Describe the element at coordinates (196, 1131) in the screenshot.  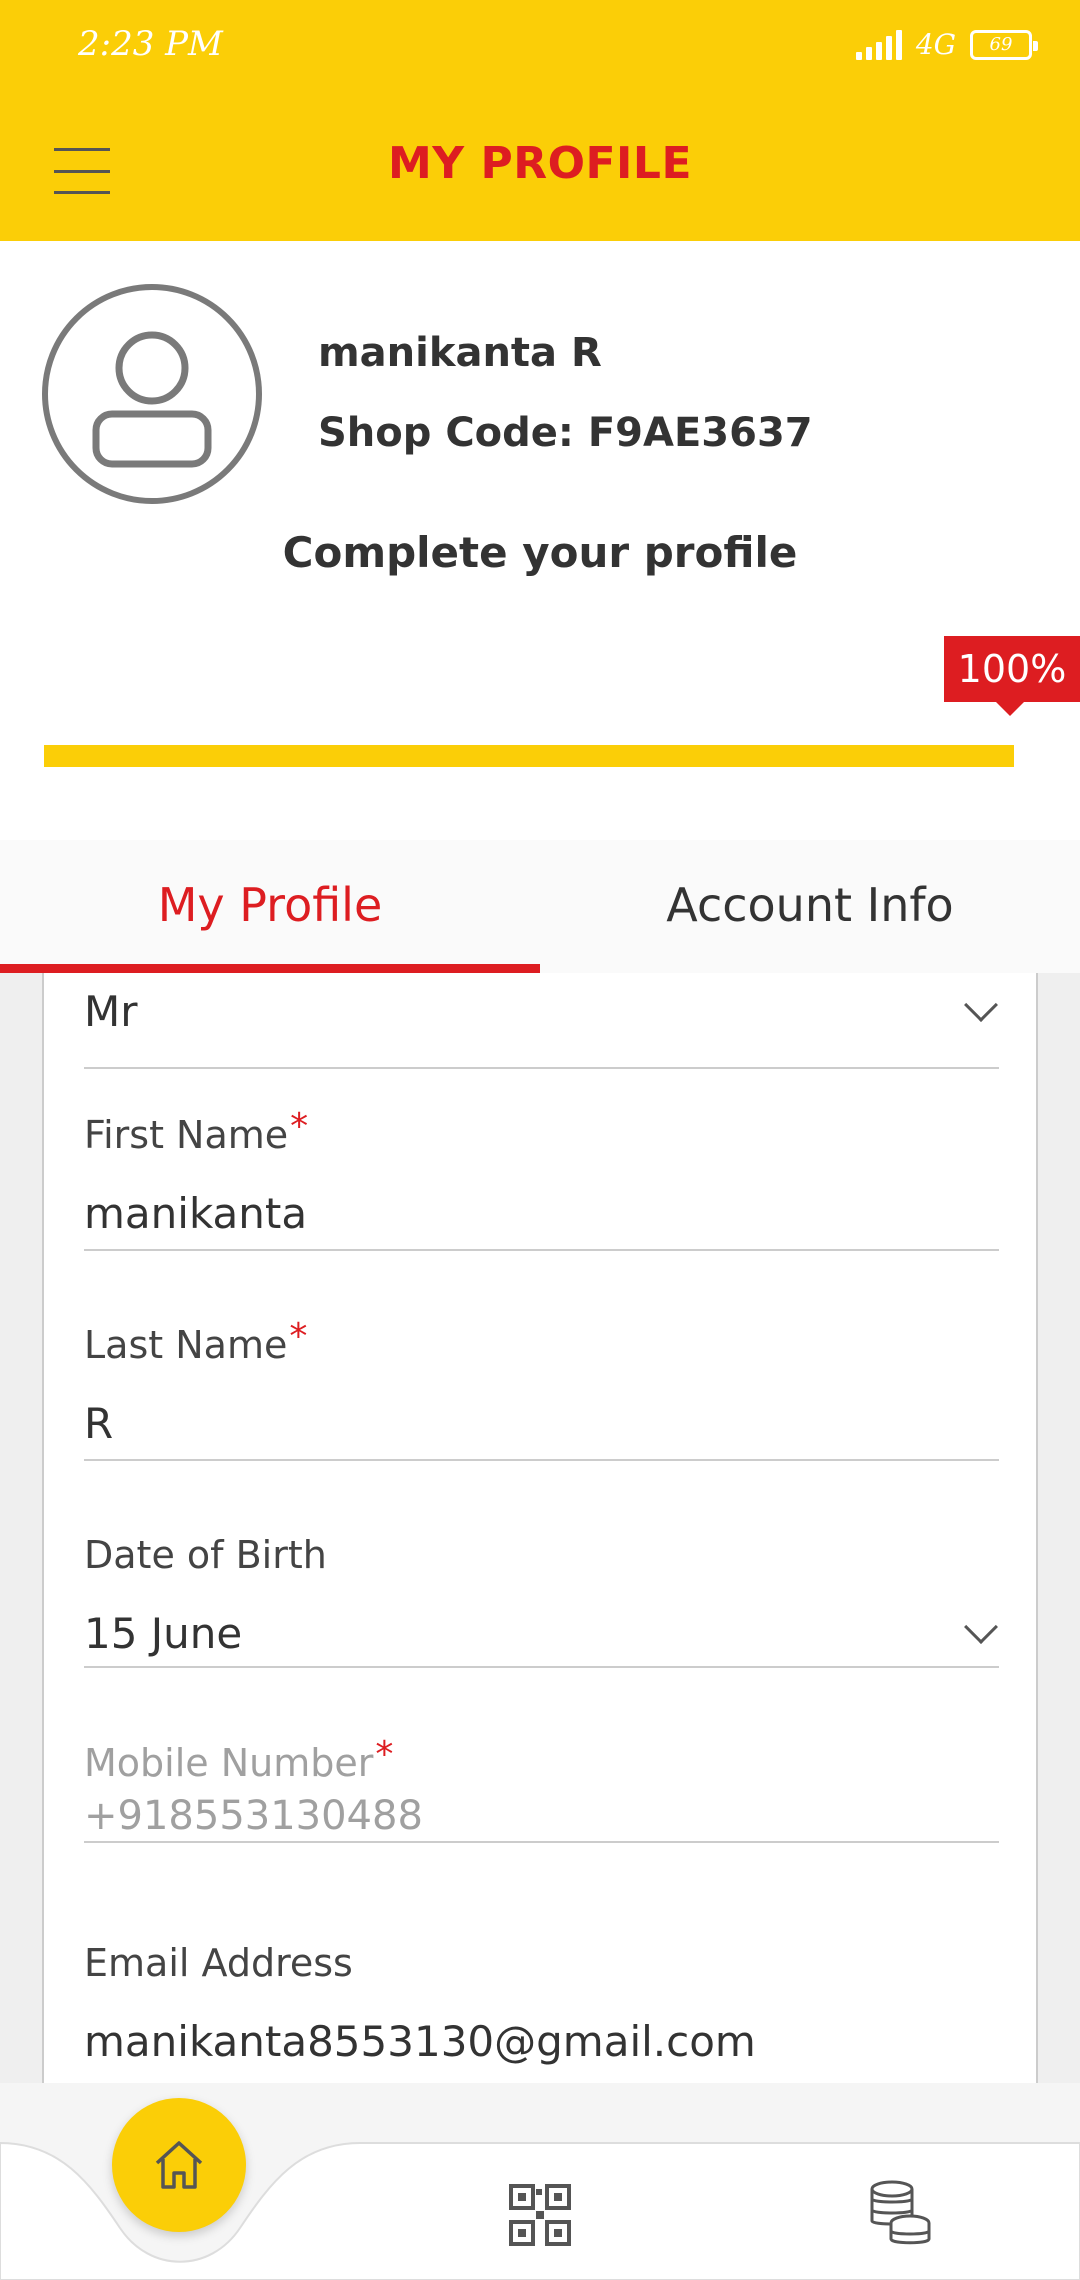
I see `first-name-label: First Name*` at that location.